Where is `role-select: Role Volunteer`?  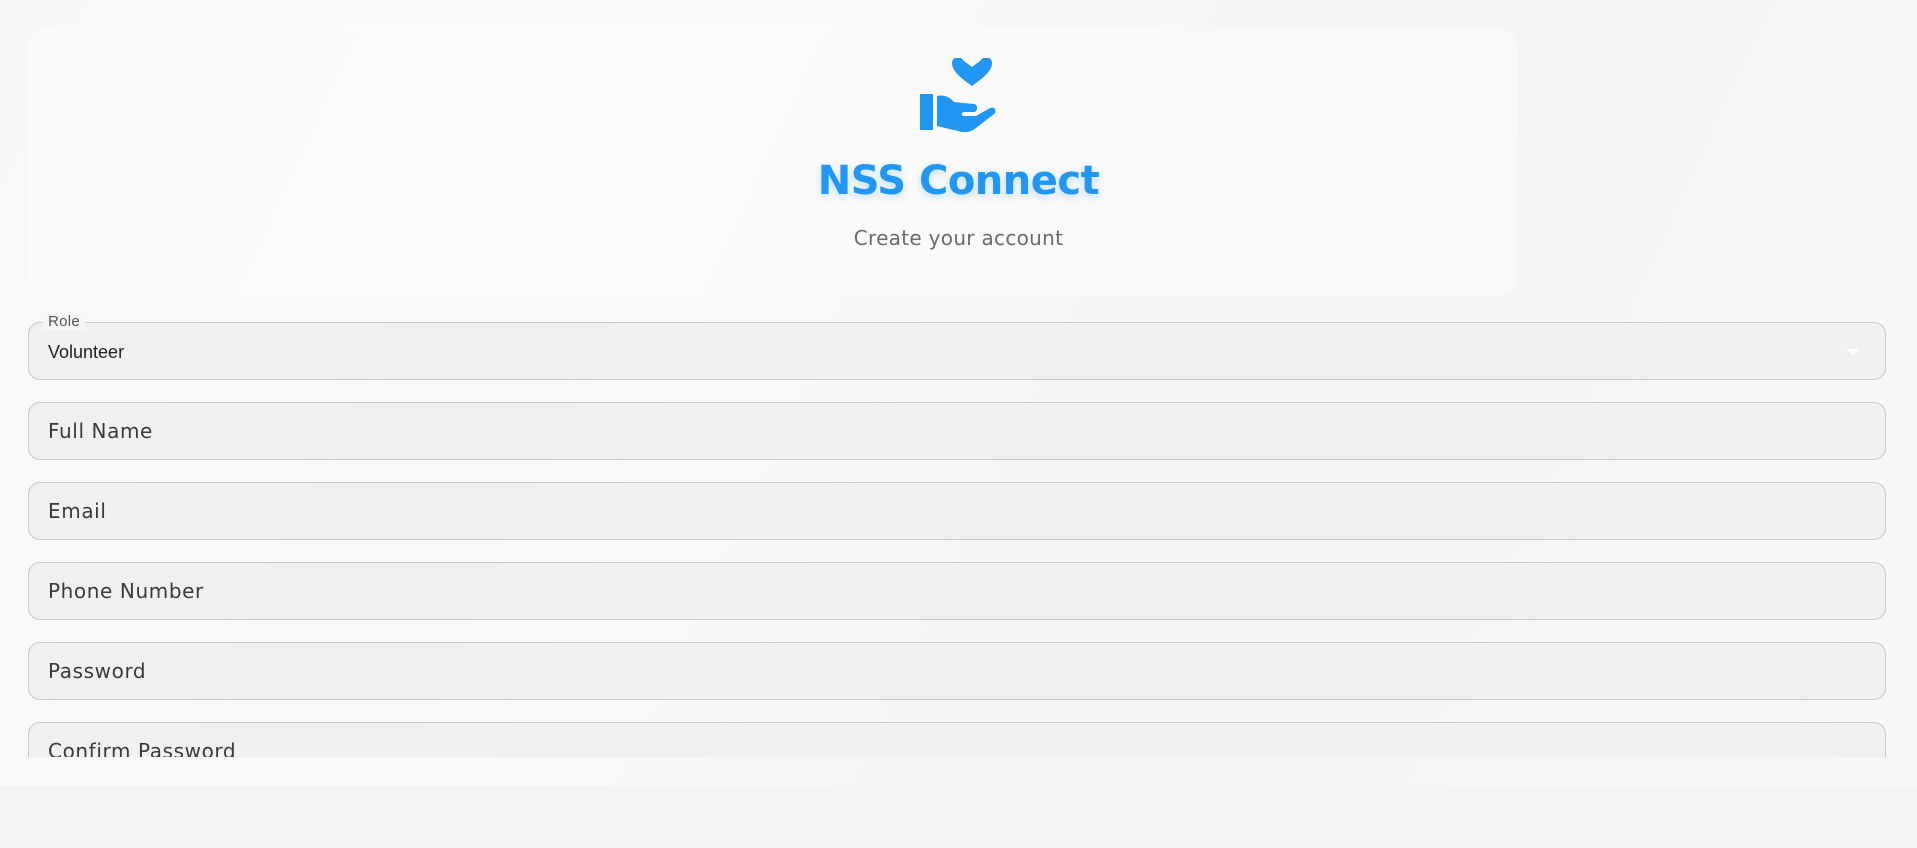
role-select: Role Volunteer is located at coordinates (957, 346).